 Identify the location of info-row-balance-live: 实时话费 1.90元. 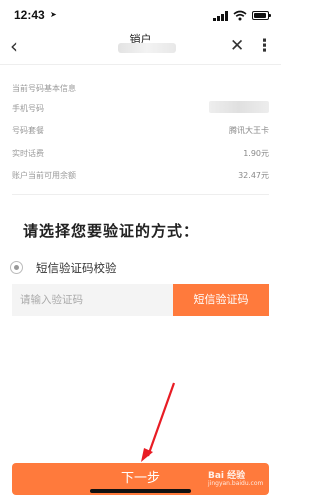
(140, 153).